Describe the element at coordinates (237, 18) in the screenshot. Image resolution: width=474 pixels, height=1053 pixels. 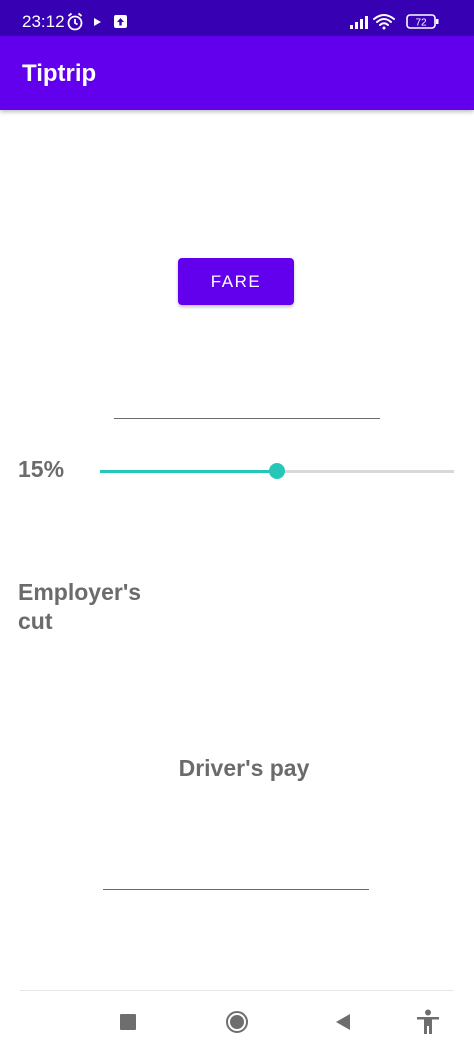
I see `status-bar: 23:12 72` at that location.